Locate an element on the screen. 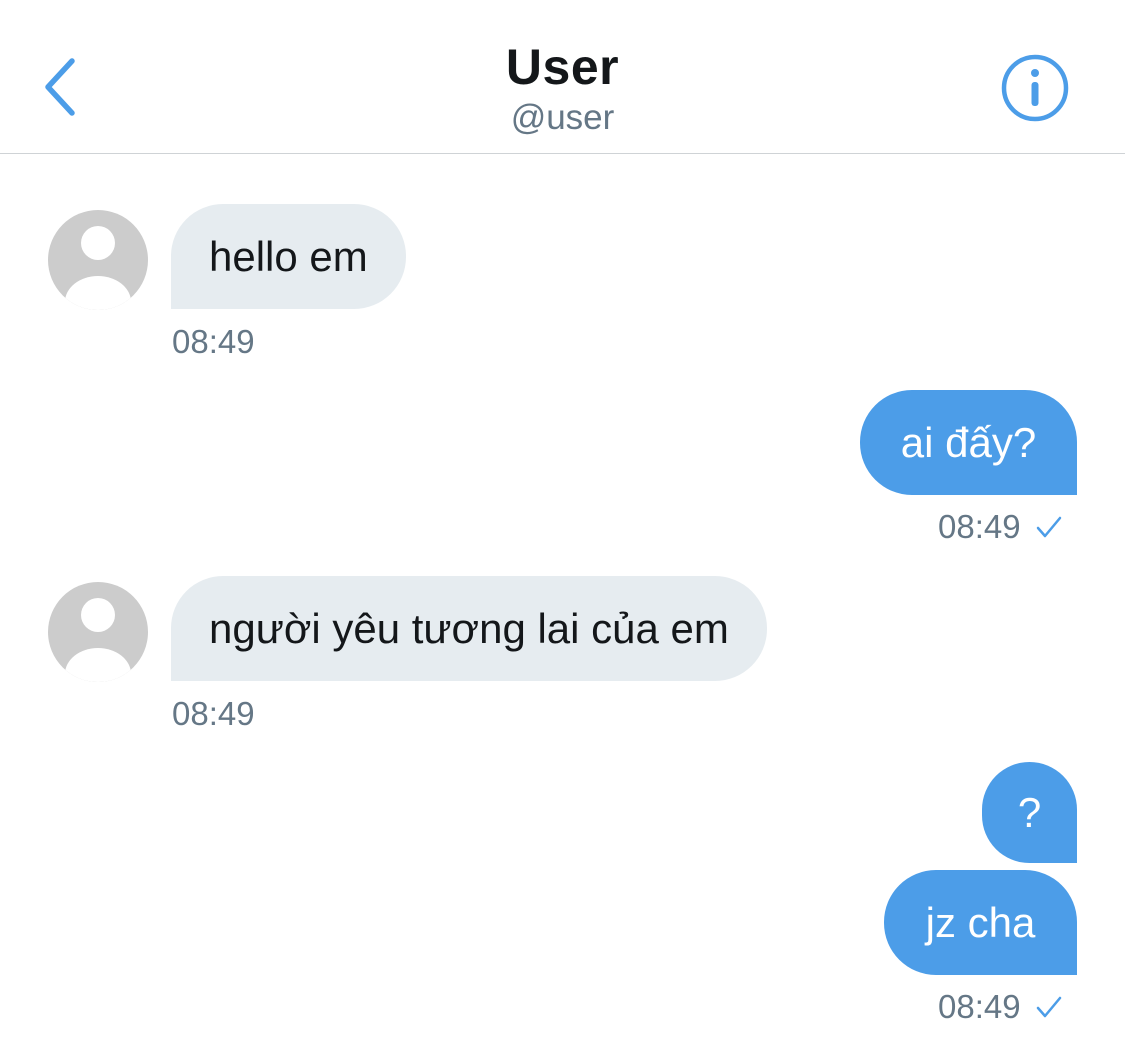  message-bubble-outgoing: ? is located at coordinates (1029, 812).